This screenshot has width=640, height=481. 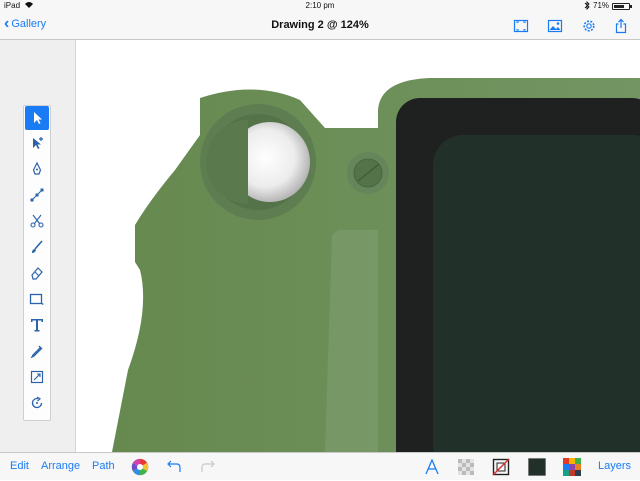 I want to click on fill-swatch-rect, so click(x=537, y=467).